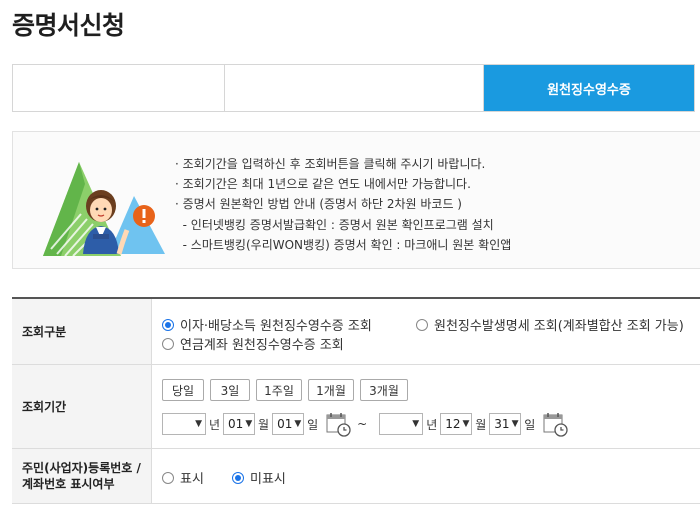 This screenshot has height=514, width=700. I want to click on from-day-select: 01 ▼, so click(288, 424).